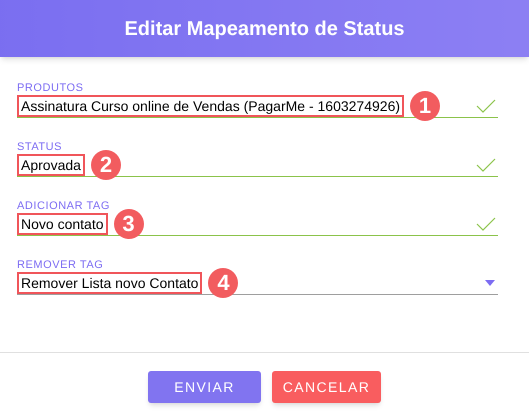  What do you see at coordinates (257, 217) in the screenshot?
I see `form-field: ADICIONAR TAG Novo contato 3` at bounding box center [257, 217].